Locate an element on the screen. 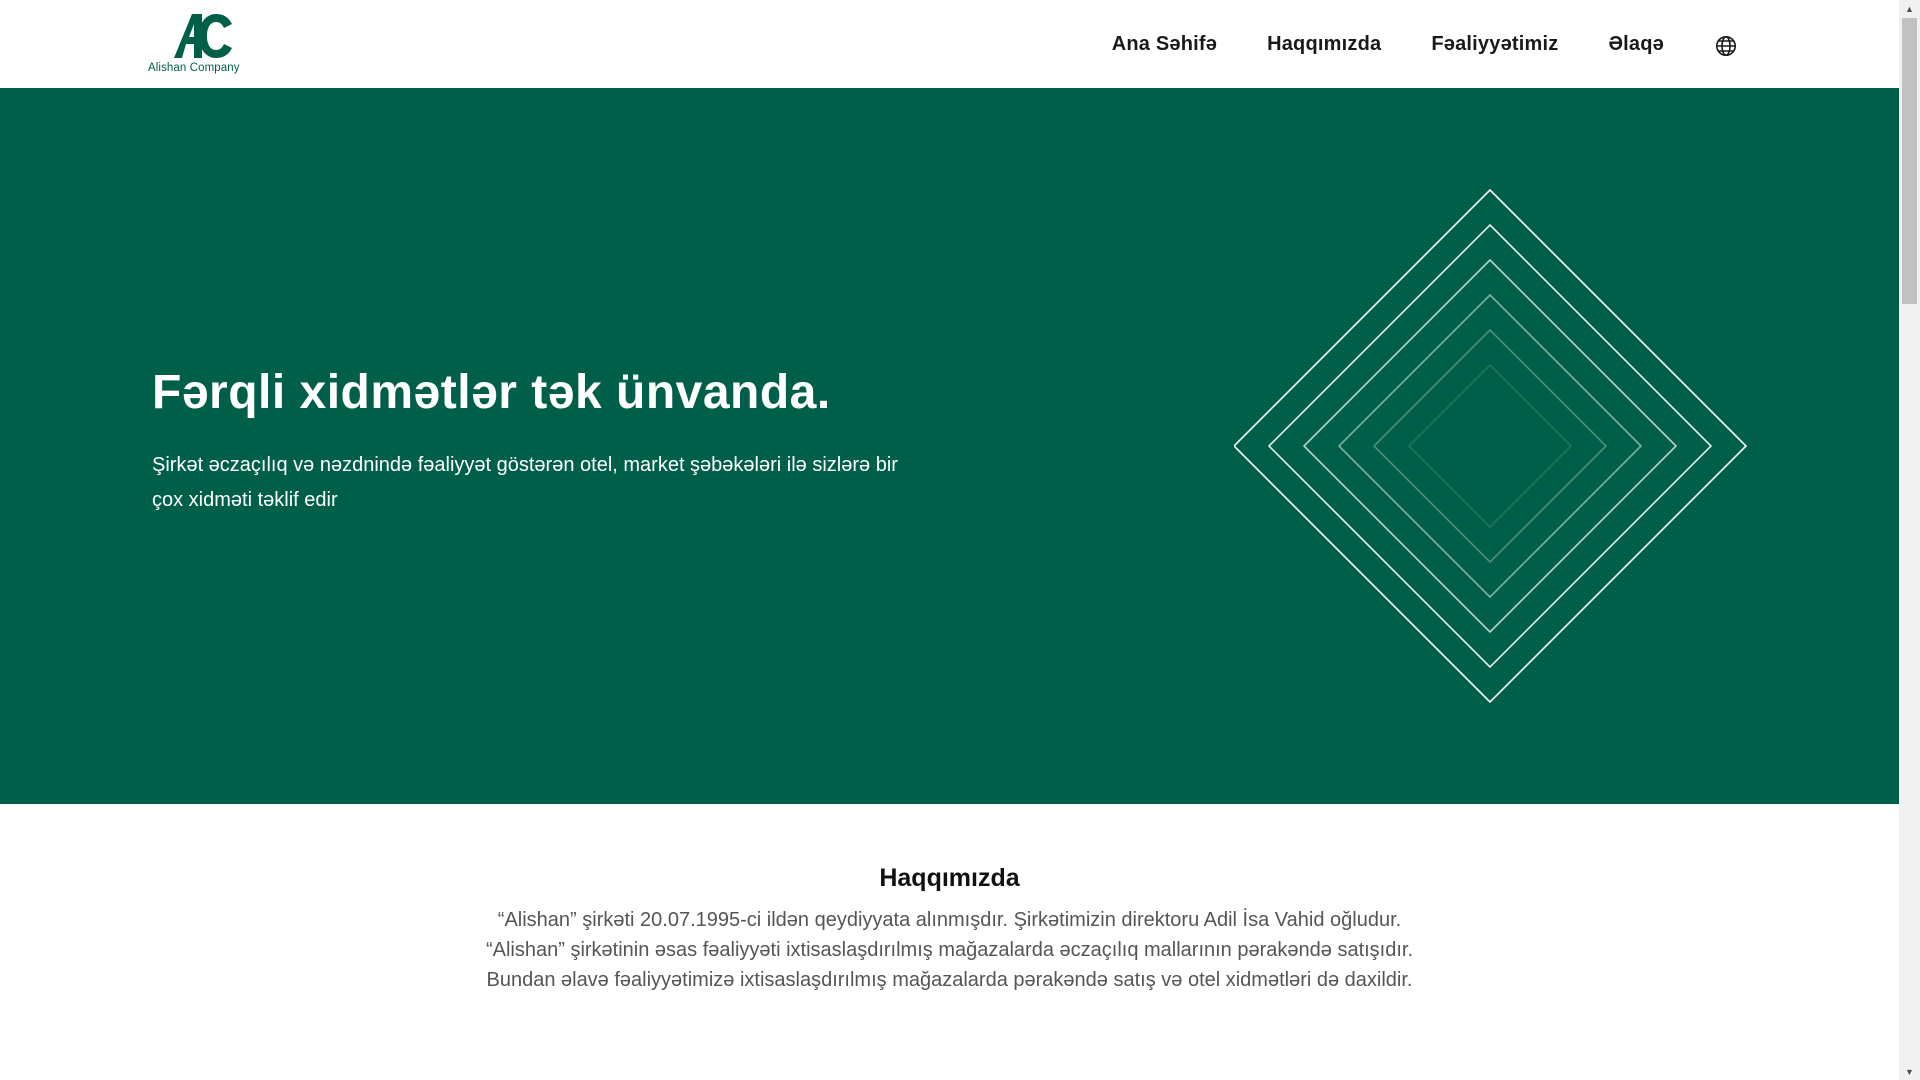 The width and height of the screenshot is (1920, 1080). scroll-up-arrow-icon: ▲ is located at coordinates (1909, 8).